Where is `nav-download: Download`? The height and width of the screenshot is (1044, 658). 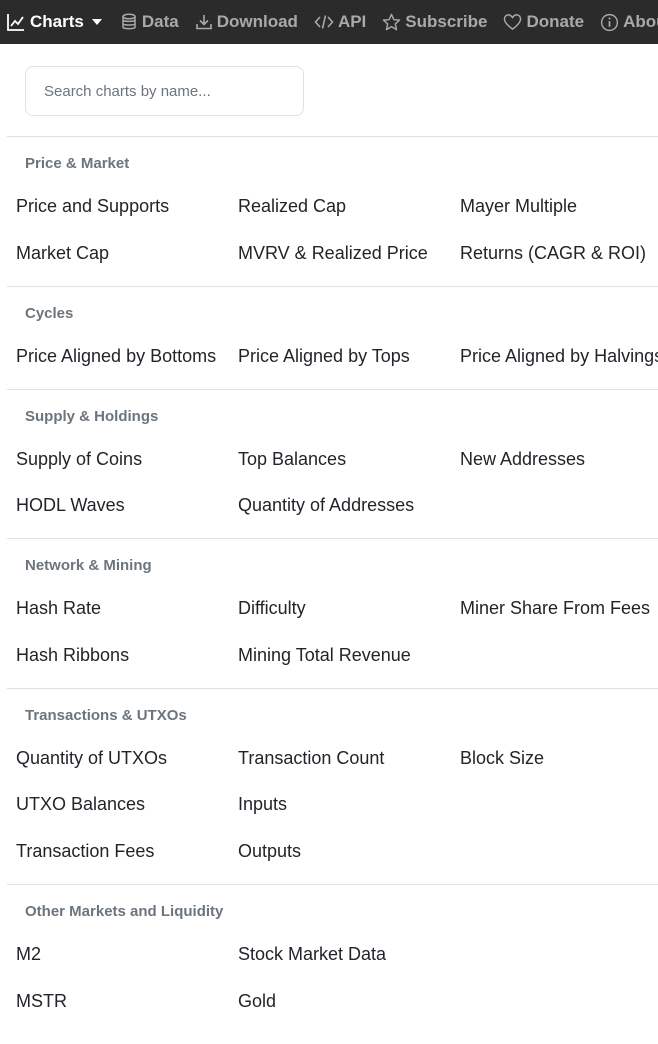 nav-download: Download is located at coordinates (246, 22).